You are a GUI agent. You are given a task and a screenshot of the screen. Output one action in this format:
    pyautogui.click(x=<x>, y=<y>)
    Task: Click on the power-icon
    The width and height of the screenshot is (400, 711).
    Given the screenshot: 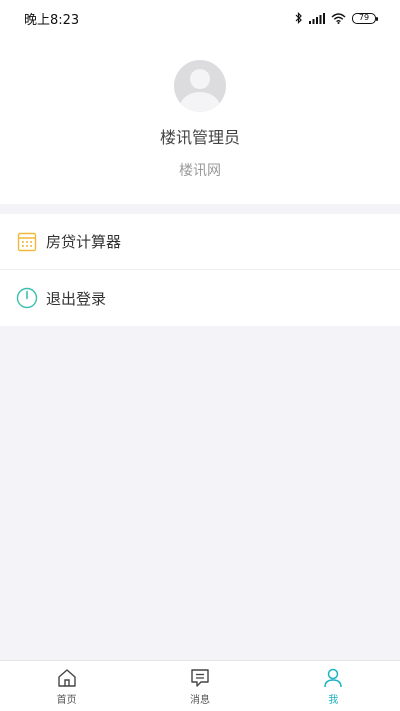 What is the action you would take?
    pyautogui.click(x=27, y=298)
    